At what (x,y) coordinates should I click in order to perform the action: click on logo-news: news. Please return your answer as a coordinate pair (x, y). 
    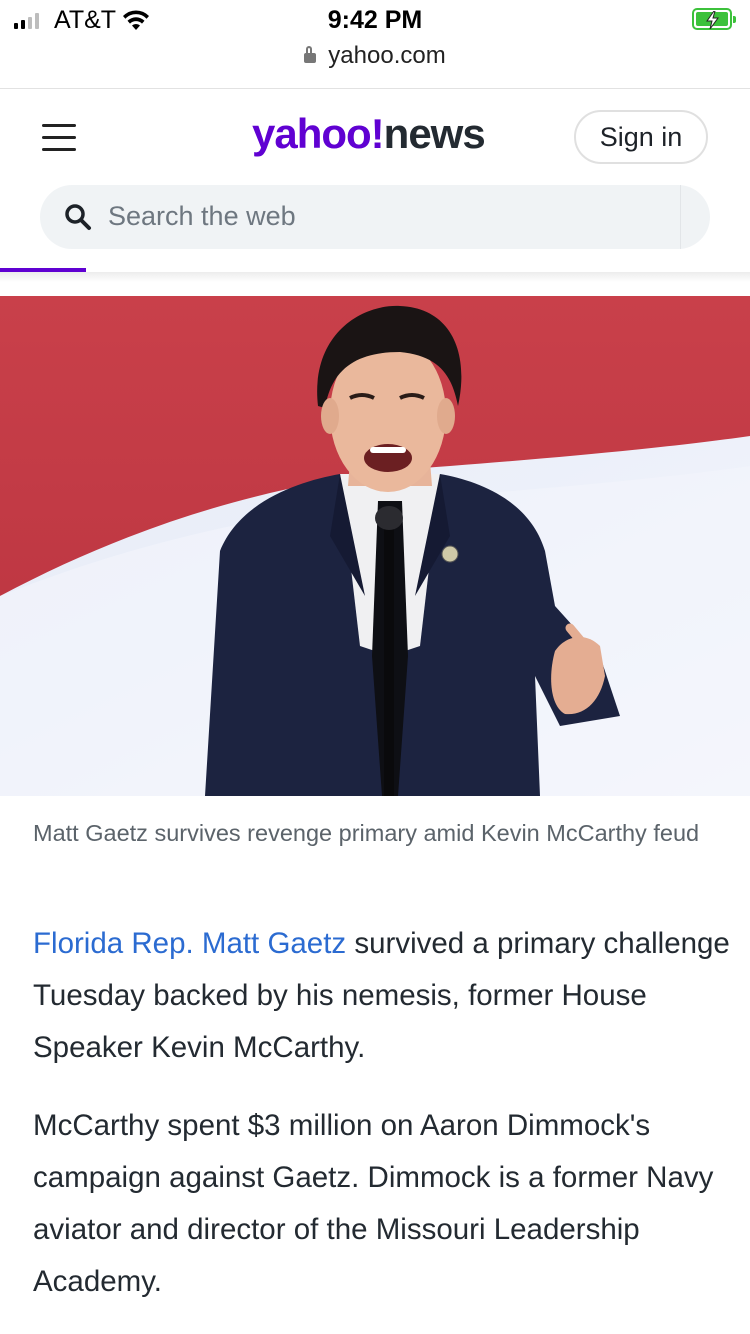
    Looking at the image, I should click on (434, 133).